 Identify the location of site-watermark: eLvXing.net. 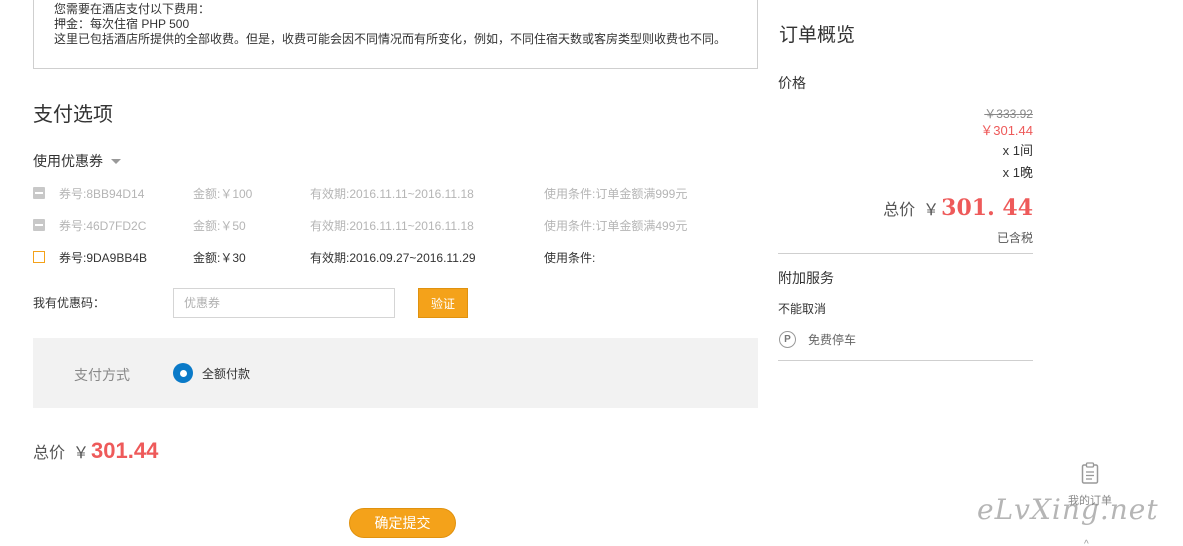
(1068, 509).